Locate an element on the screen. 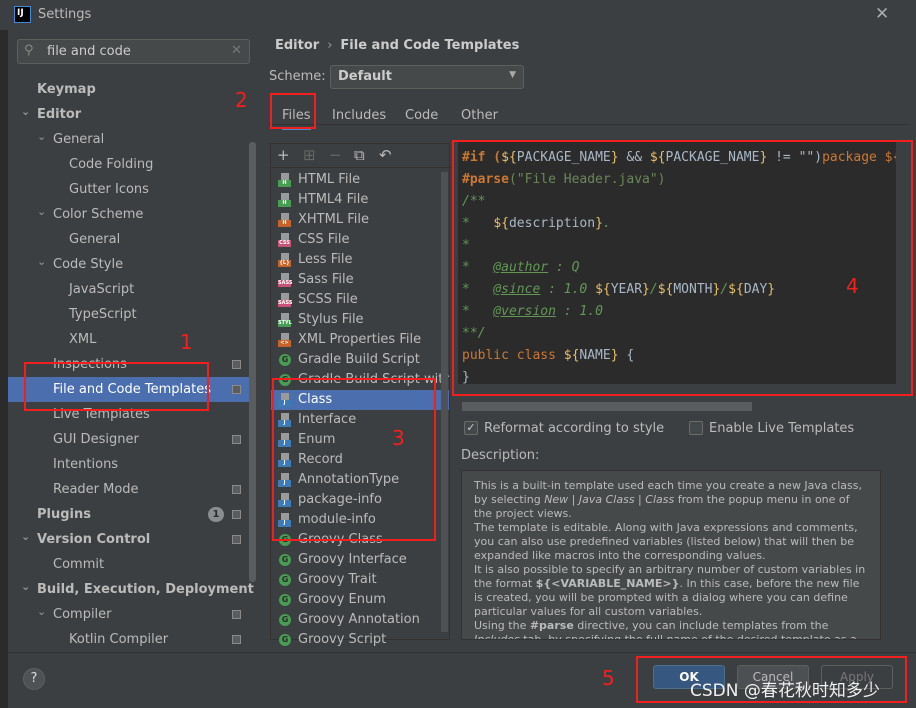 This screenshot has width=916, height=708. template-list-item: G Groovy Enum is located at coordinates (360, 600).